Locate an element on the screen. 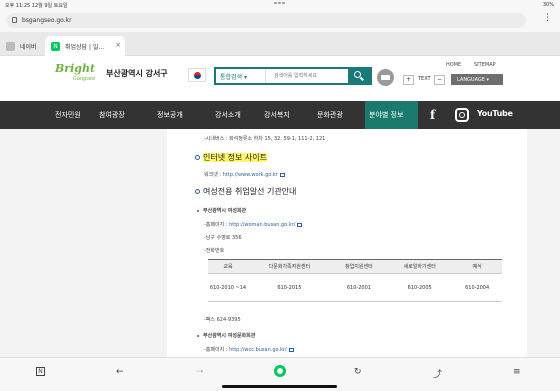  worknet-line: 워크넷 : http://www.work.go.kr is located at coordinates (244, 174).